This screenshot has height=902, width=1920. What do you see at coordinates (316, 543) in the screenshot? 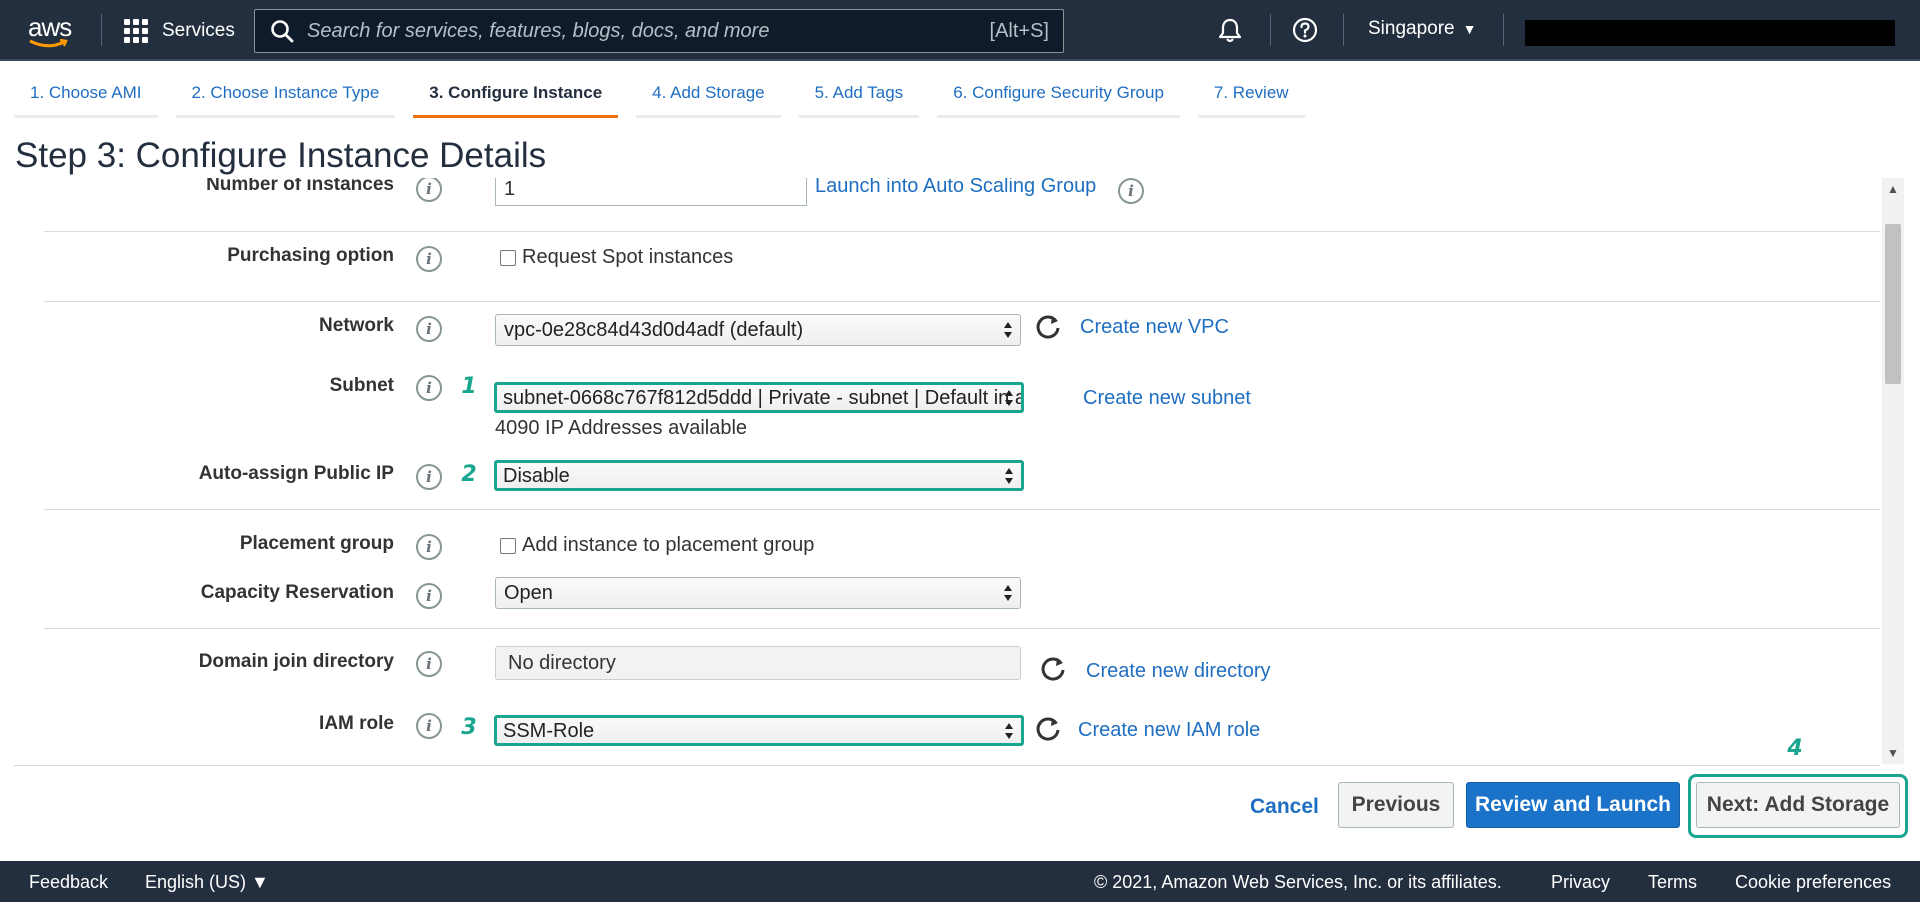
I see `placement-group-label: Placement group` at bounding box center [316, 543].